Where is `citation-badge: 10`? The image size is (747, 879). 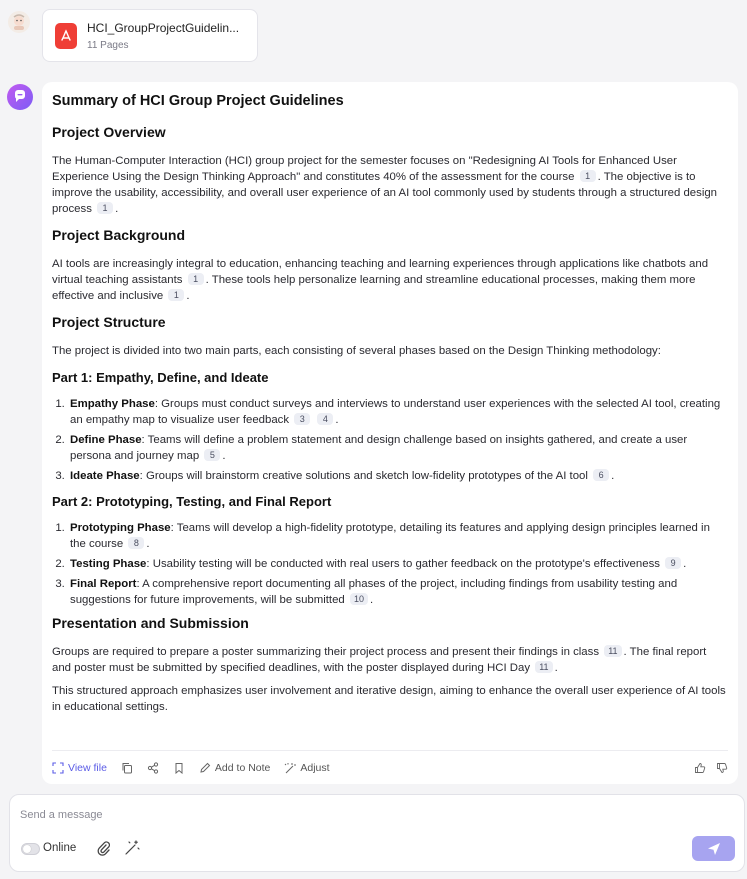
citation-badge: 10 is located at coordinates (358, 599).